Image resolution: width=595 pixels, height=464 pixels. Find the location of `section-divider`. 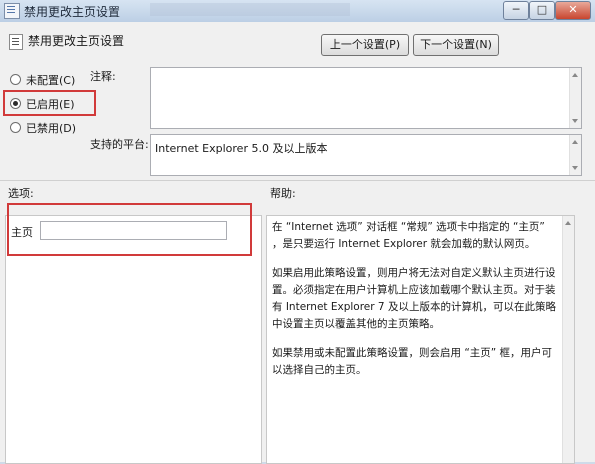

section-divider is located at coordinates (297, 180).